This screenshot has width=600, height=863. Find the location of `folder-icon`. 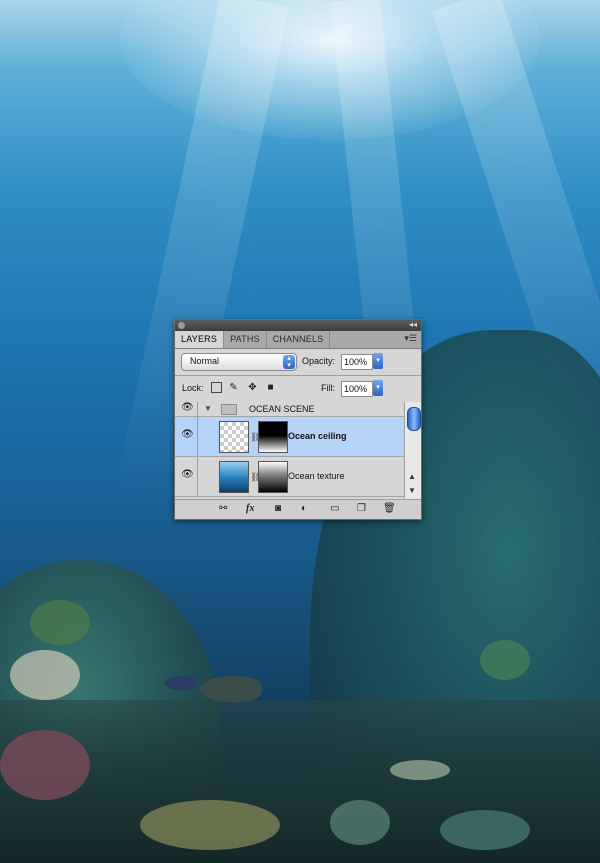

folder-icon is located at coordinates (229, 409).